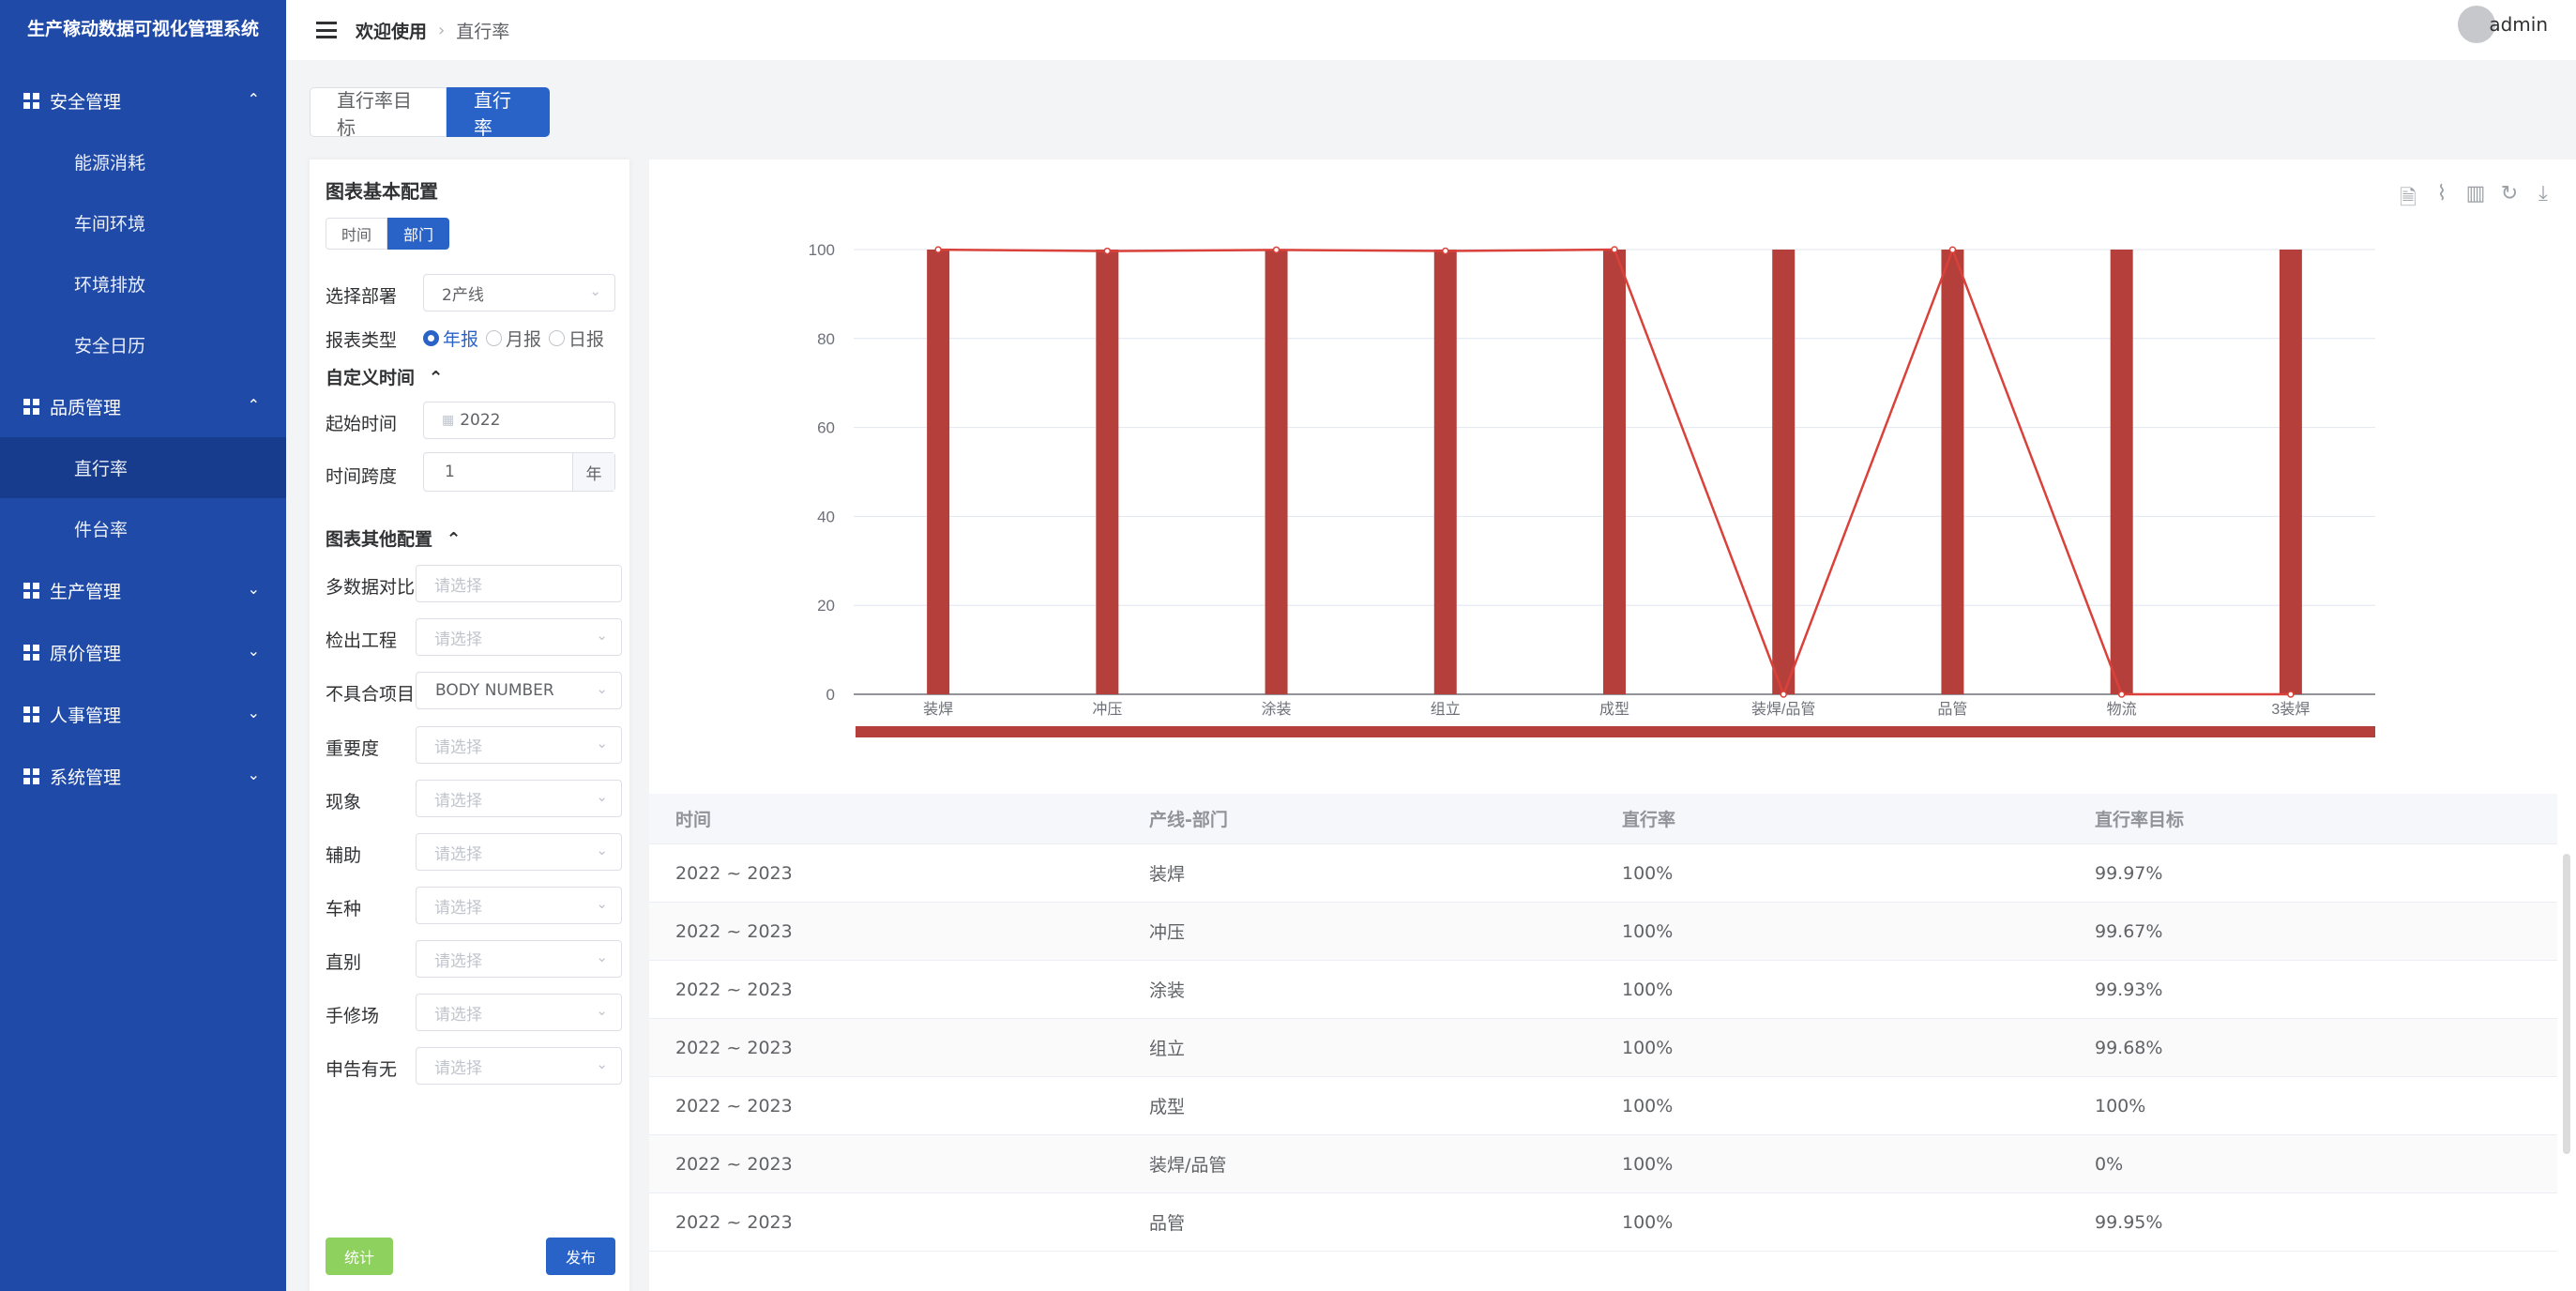 This screenshot has height=1291, width=2576. What do you see at coordinates (449, 420) in the screenshot?
I see `calendar-icon: ▦` at bounding box center [449, 420].